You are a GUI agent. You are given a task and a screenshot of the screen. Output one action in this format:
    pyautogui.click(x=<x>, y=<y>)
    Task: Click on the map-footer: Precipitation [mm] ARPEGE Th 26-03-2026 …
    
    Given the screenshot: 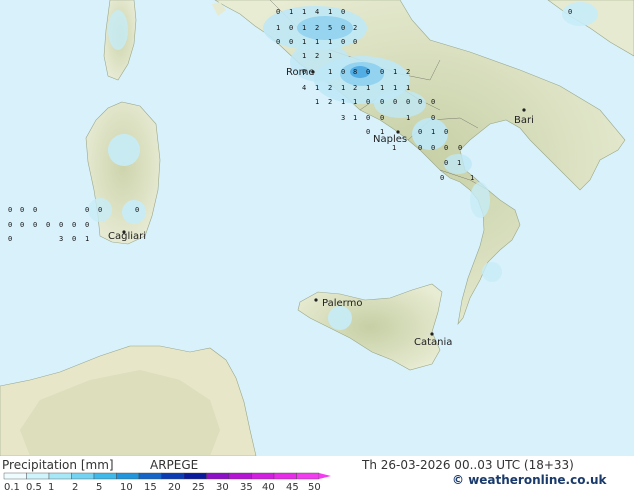 What is the action you would take?
    pyautogui.click(x=317, y=474)
    